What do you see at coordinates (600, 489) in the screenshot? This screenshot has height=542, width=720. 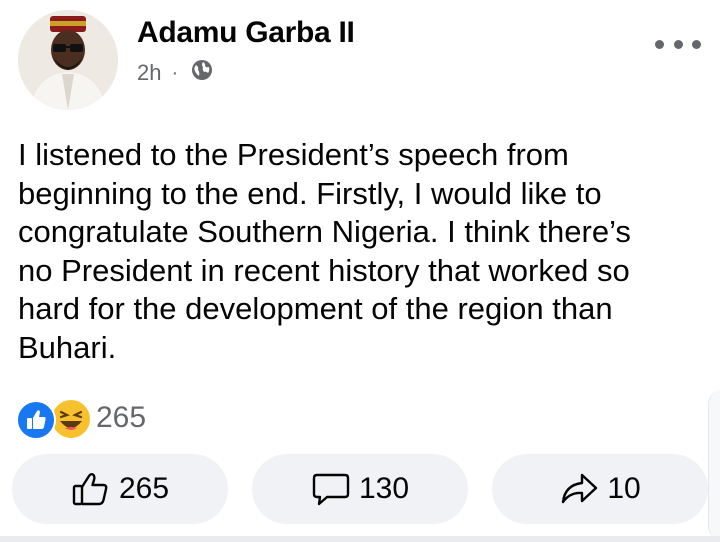 I see `share-button: 10` at bounding box center [600, 489].